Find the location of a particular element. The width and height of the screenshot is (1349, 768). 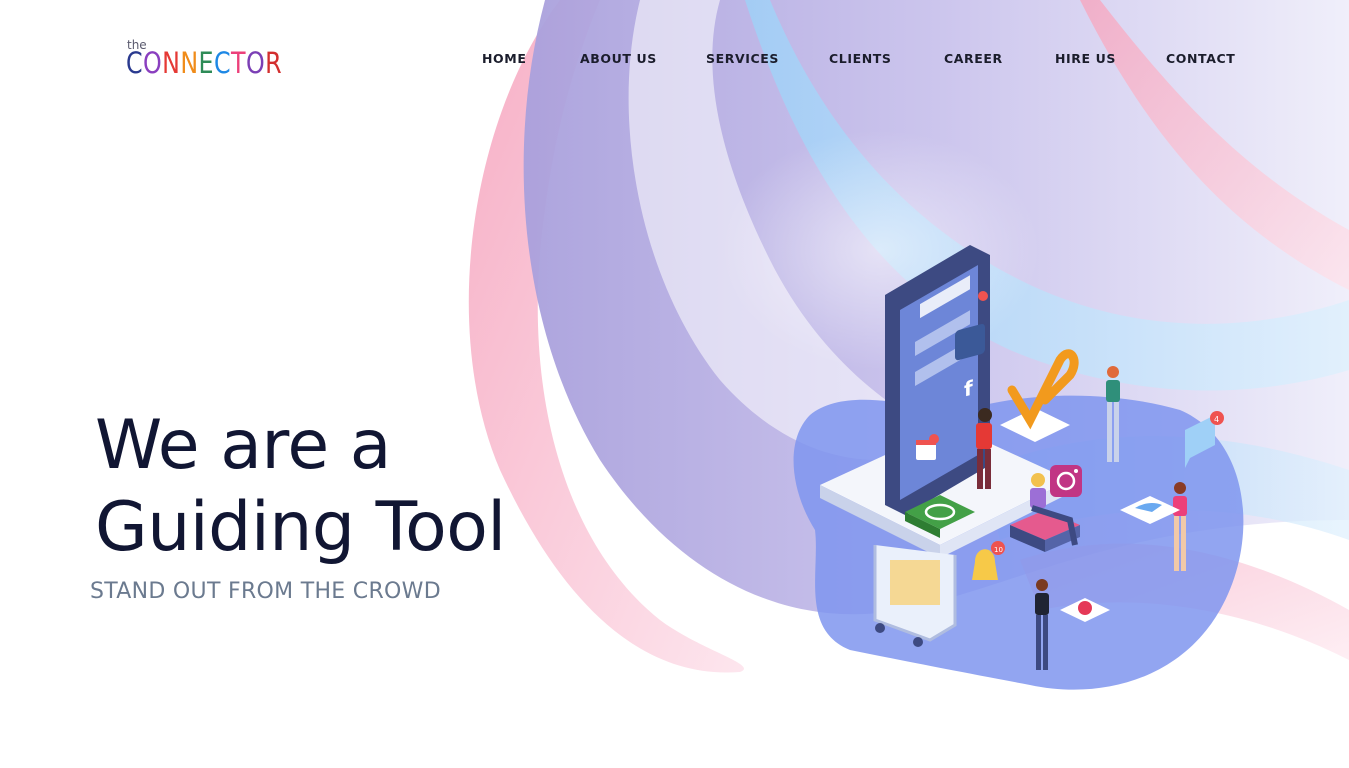

svg-text: f is located at coordinates (969, 388).